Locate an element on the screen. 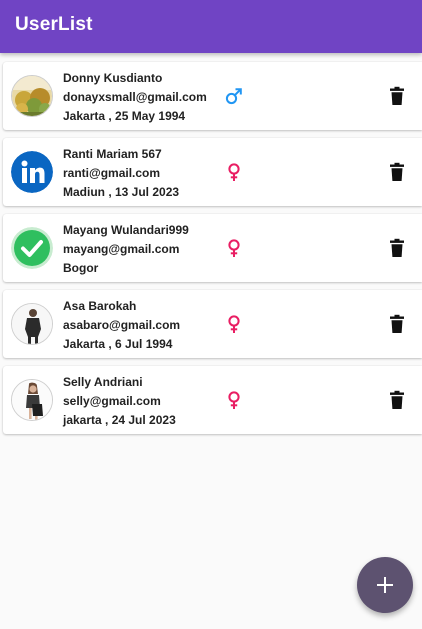 Image resolution: width=422 pixels, height=629 pixels. app-title: UserList is located at coordinates (54, 24).